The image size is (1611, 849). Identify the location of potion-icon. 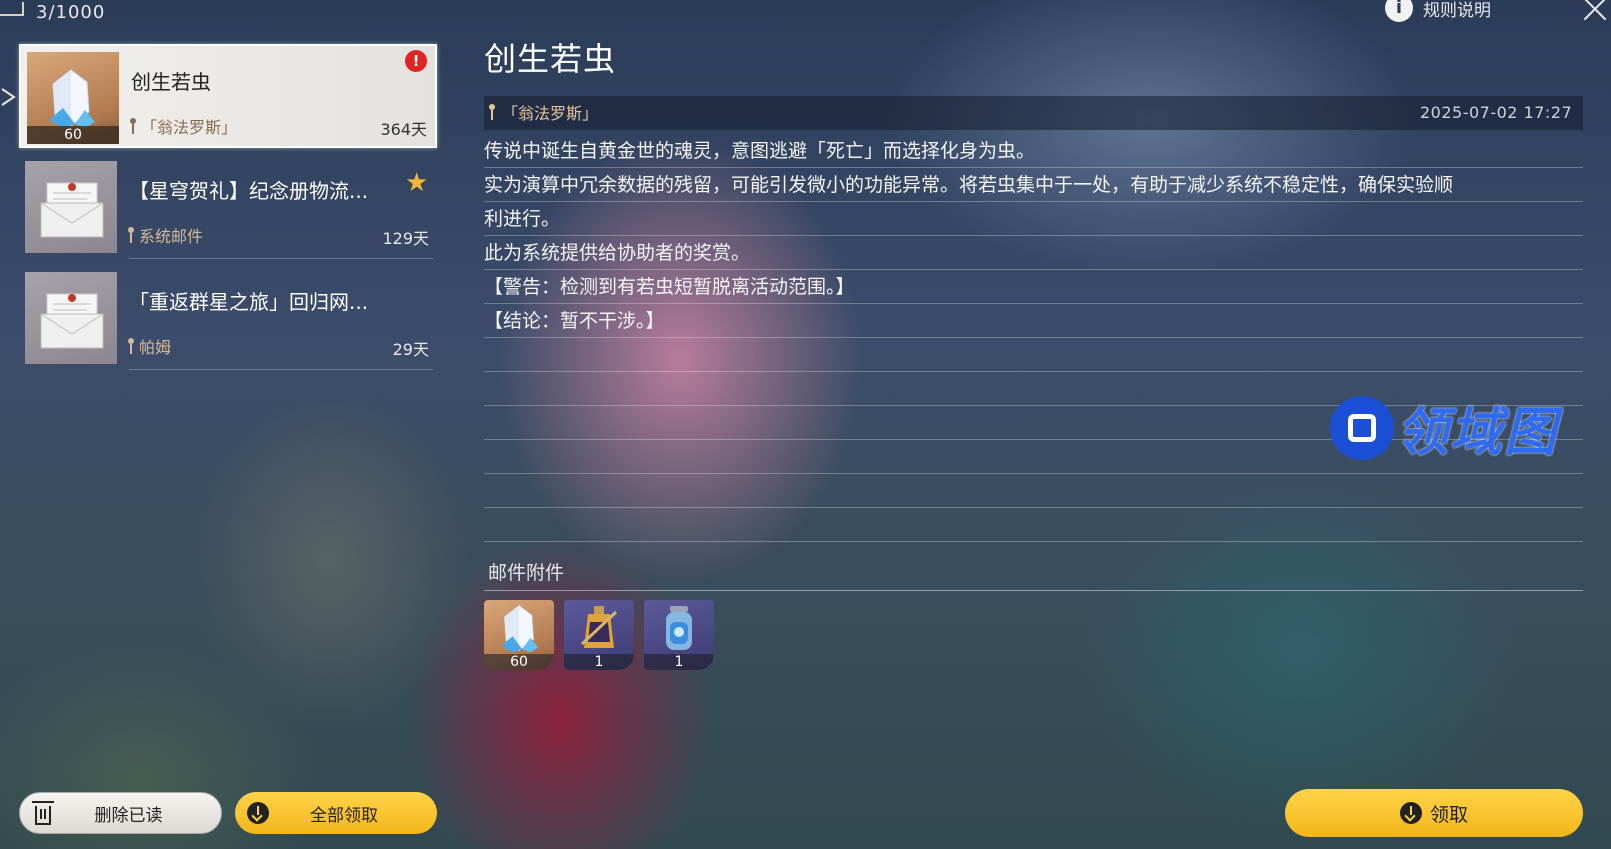
(599, 627).